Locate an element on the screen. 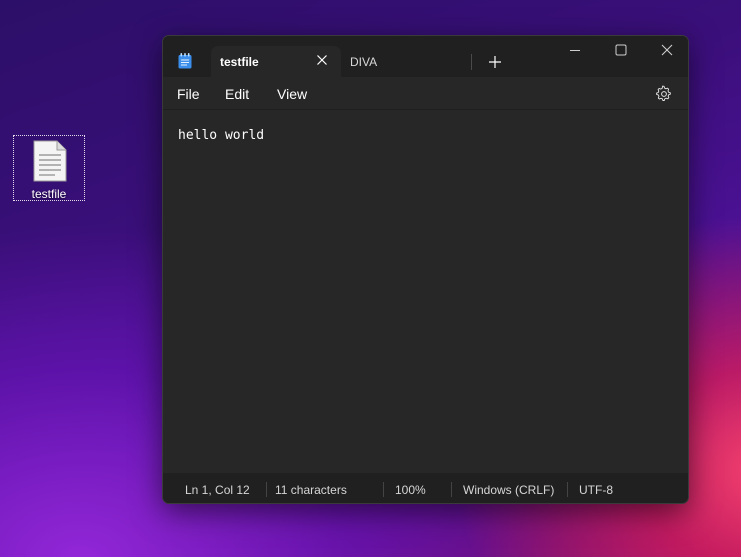 The width and height of the screenshot is (741, 557). gear-icon is located at coordinates (664, 94).